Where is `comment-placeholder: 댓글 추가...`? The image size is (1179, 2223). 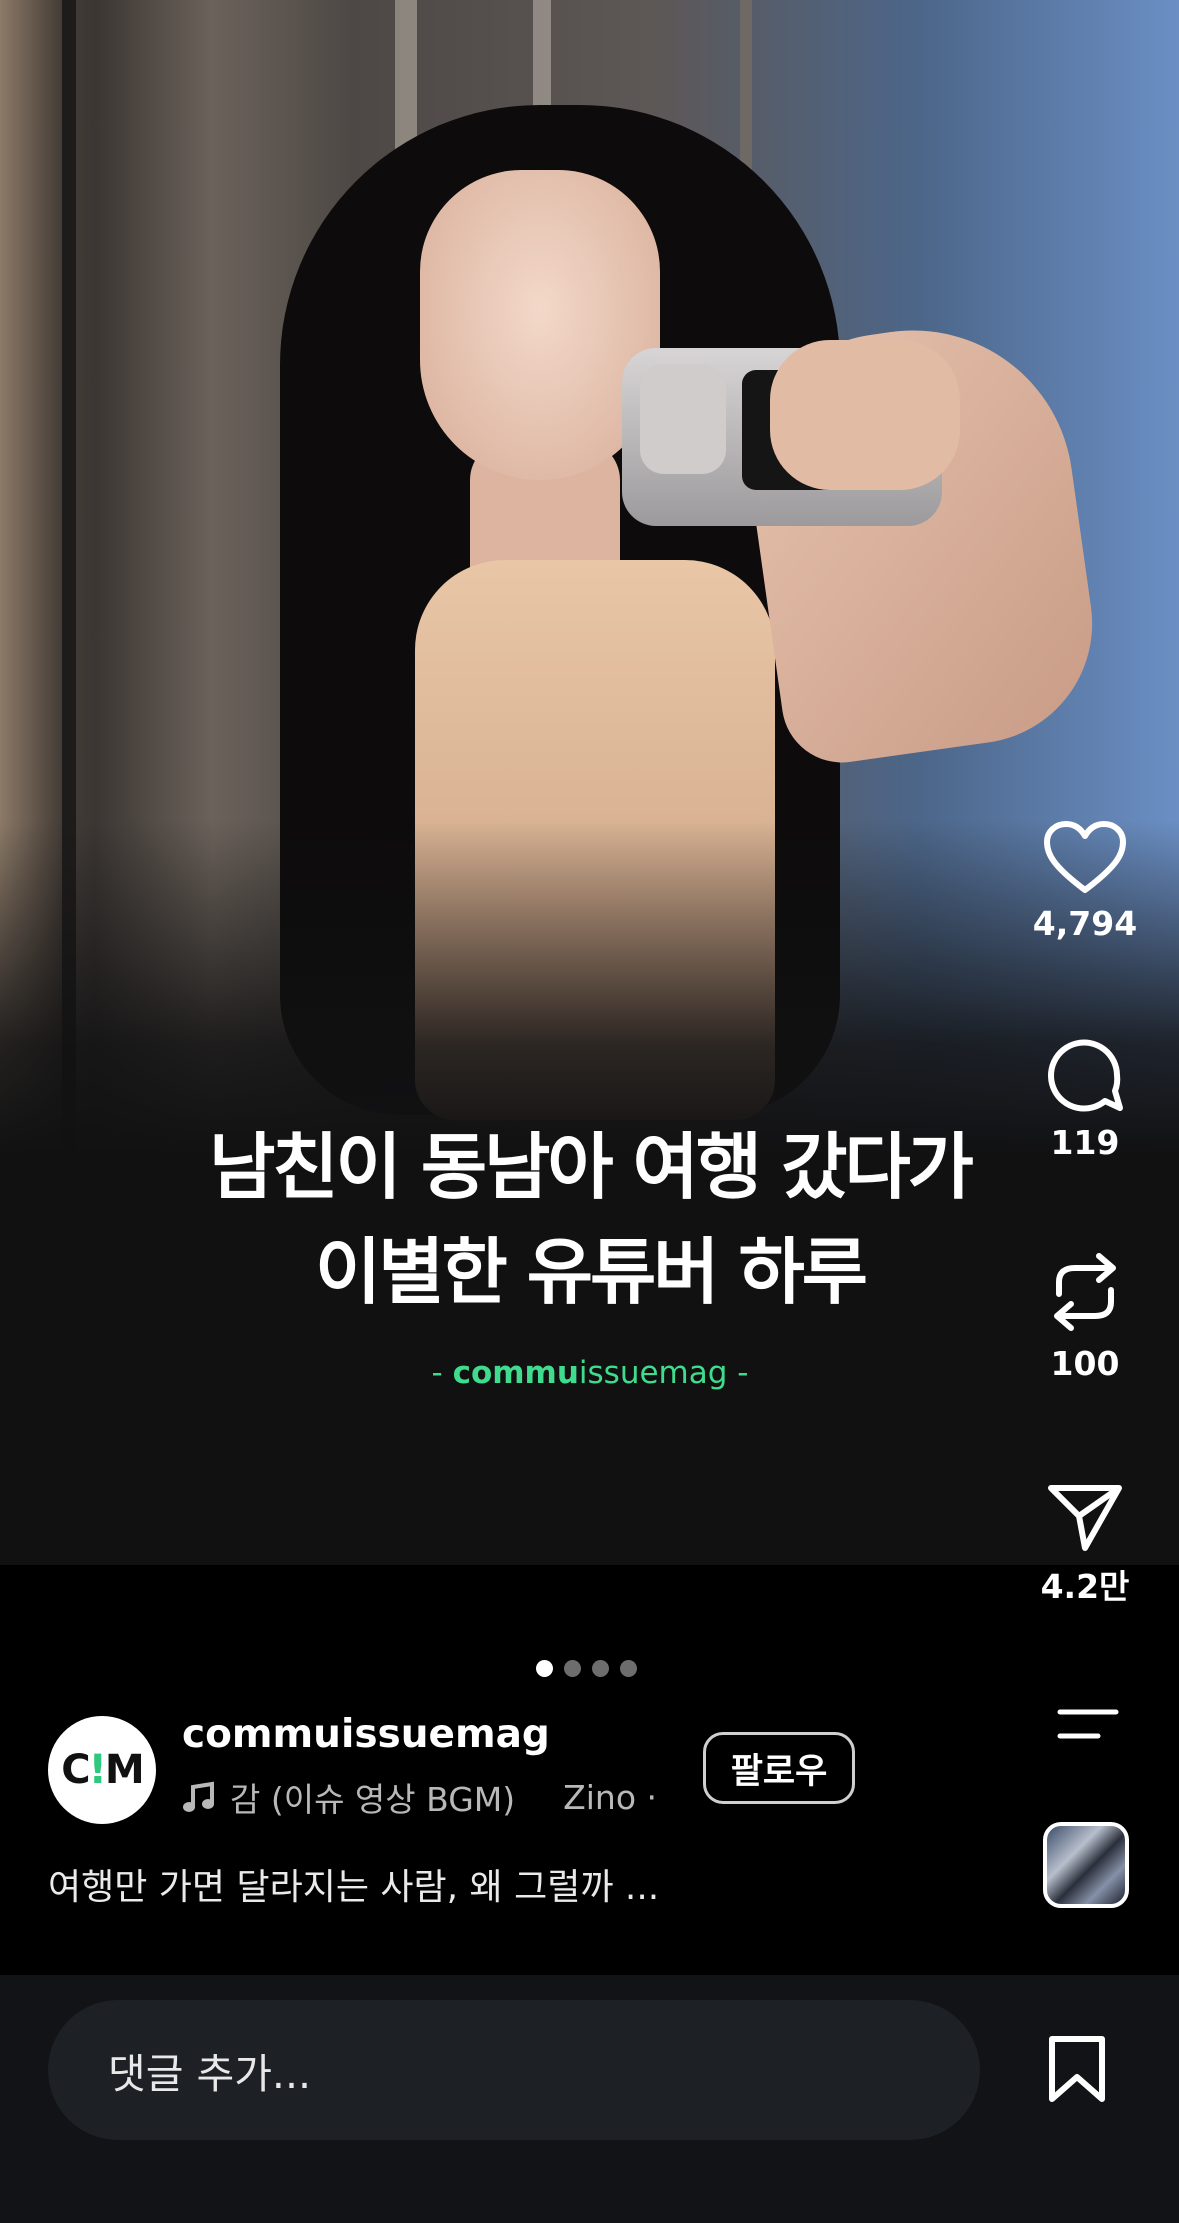
comment-placeholder: 댓글 추가... is located at coordinates (210, 2074).